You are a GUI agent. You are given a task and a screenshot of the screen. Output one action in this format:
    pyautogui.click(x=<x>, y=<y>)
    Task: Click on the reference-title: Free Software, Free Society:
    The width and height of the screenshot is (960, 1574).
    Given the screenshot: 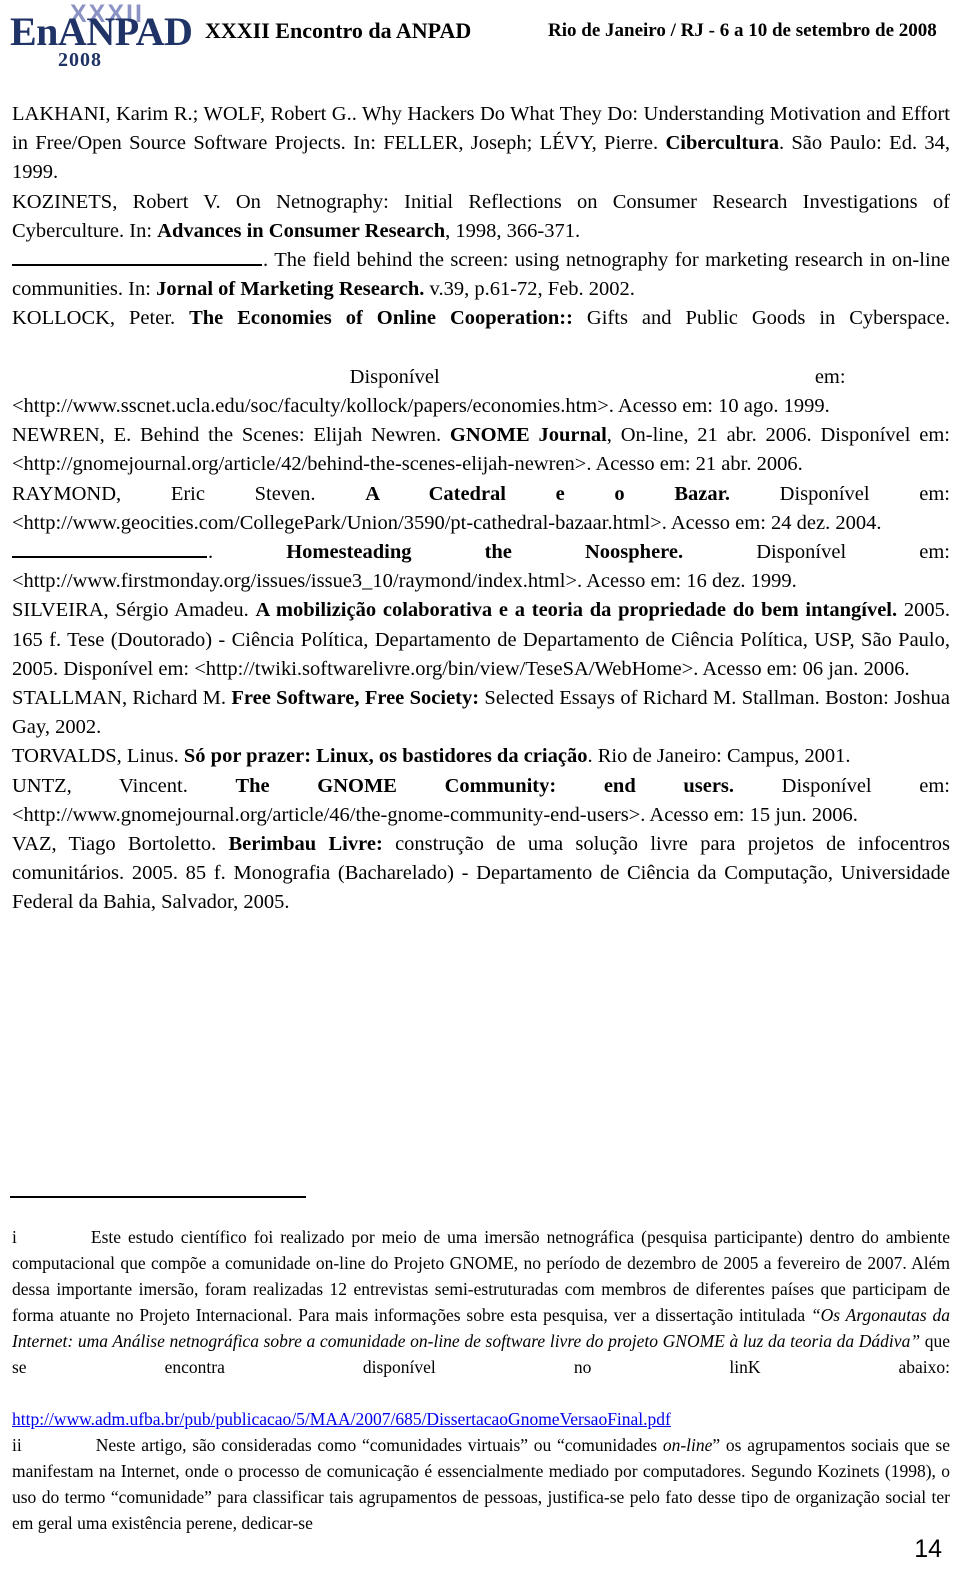 What is the action you would take?
    pyautogui.click(x=355, y=698)
    